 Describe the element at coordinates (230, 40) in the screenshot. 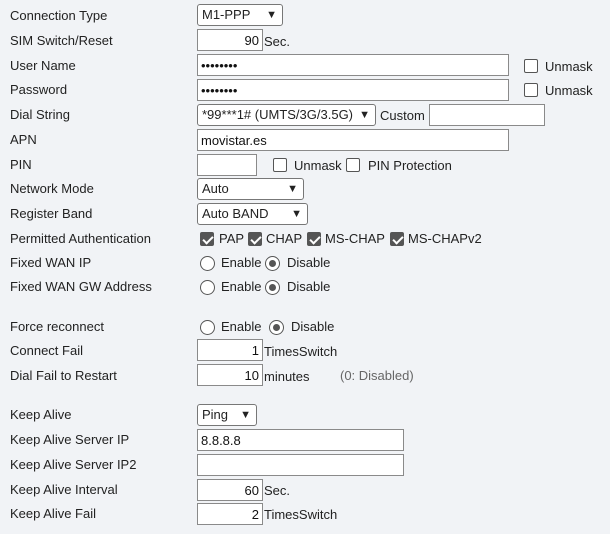

I see `sim-switch-input` at that location.